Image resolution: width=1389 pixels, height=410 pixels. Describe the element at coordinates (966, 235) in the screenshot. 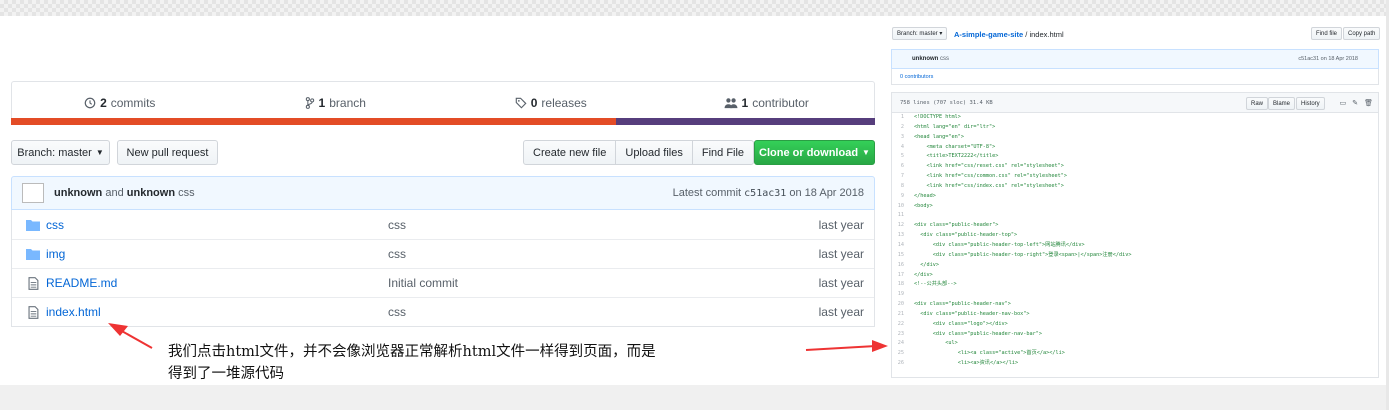

I see `code-text: <div class="public-header-top">` at that location.